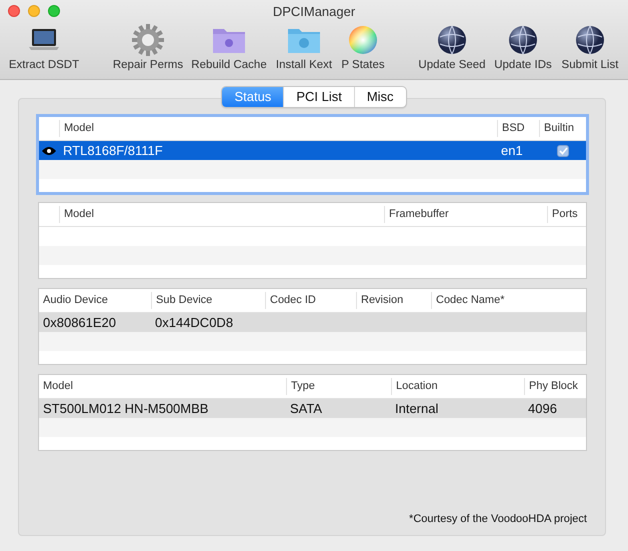  I want to click on table-cell-text: 4096, so click(542, 408).